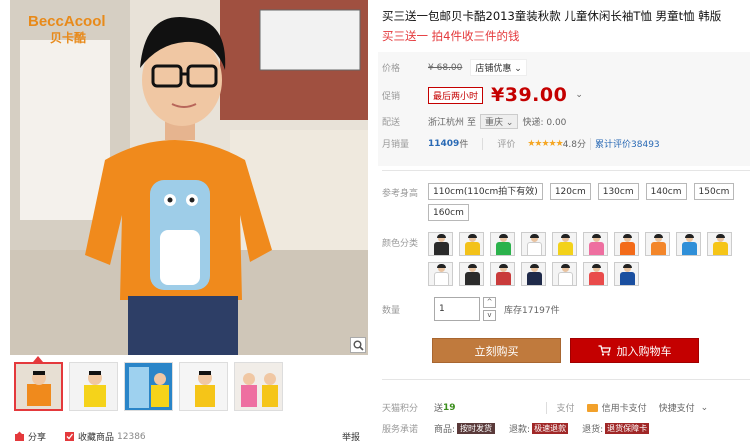  I want to click on original-price: ¥ 68.00, so click(445, 67).